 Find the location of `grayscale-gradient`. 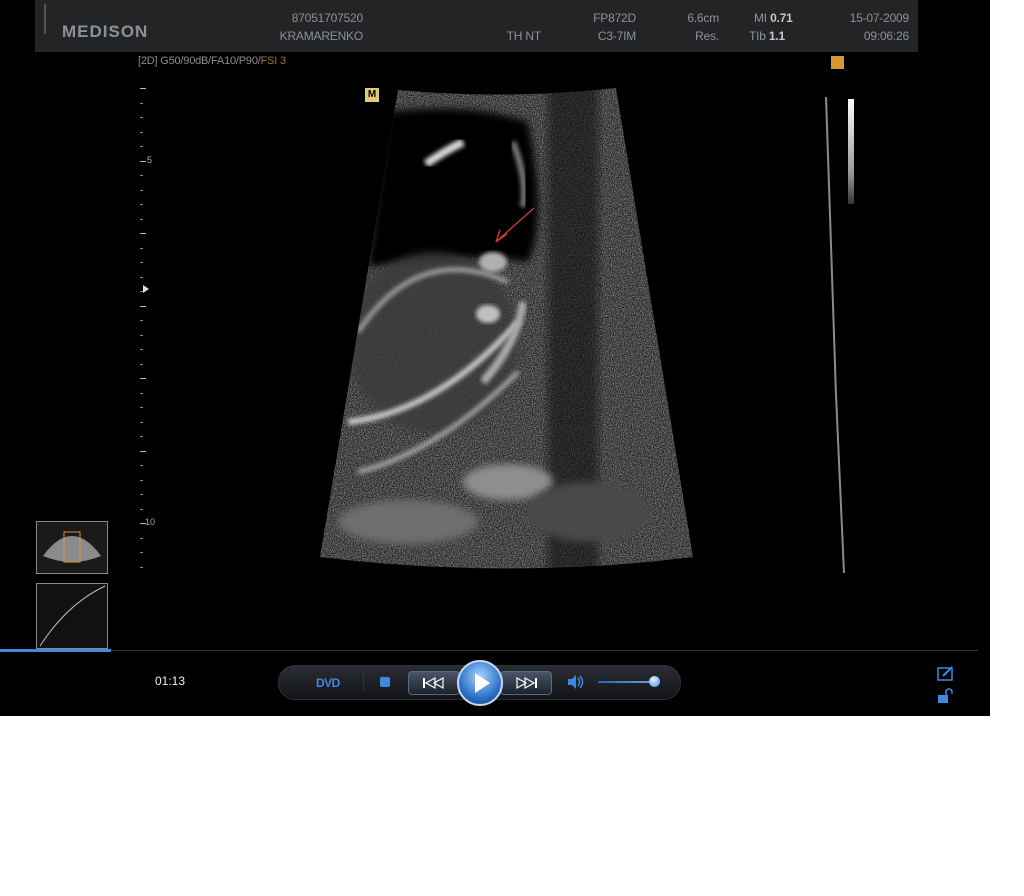

grayscale-gradient is located at coordinates (851, 151).